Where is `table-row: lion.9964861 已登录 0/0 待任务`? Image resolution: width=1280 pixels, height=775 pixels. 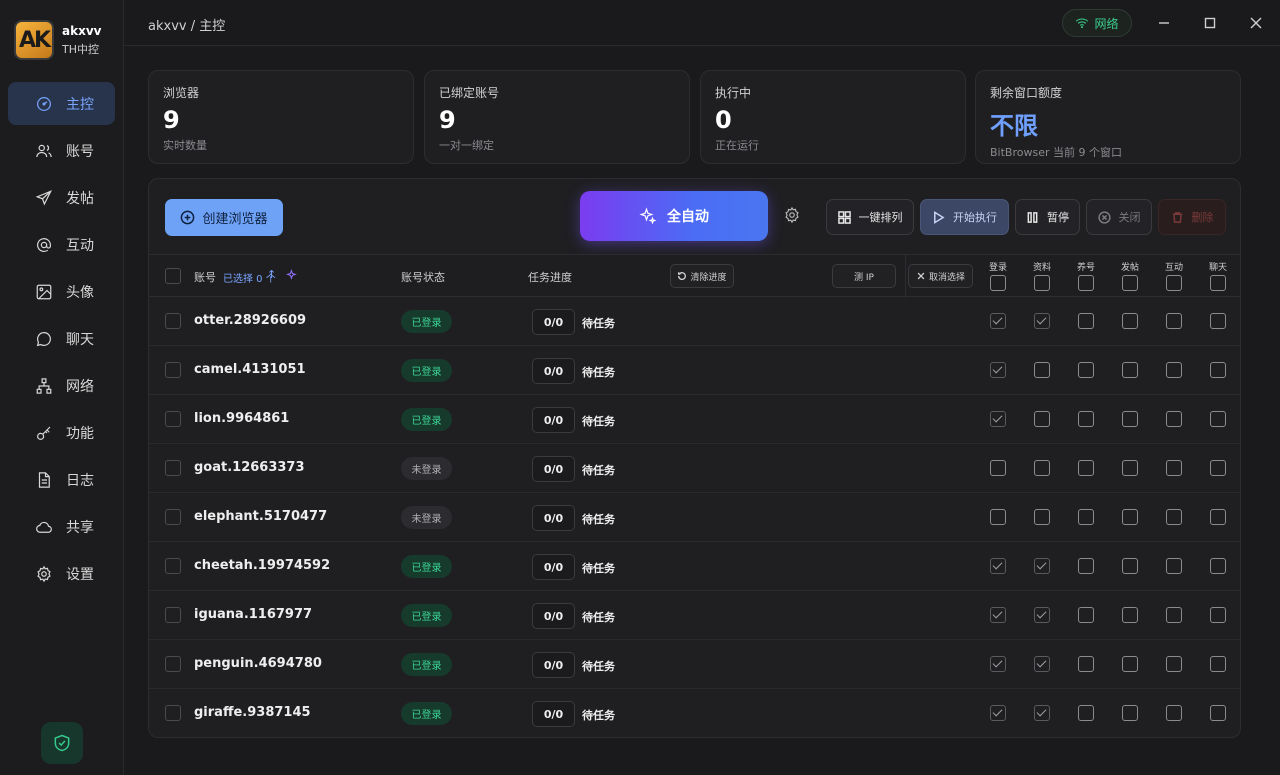 table-row: lion.9964861 已登录 0/0 待任务 is located at coordinates (694, 419).